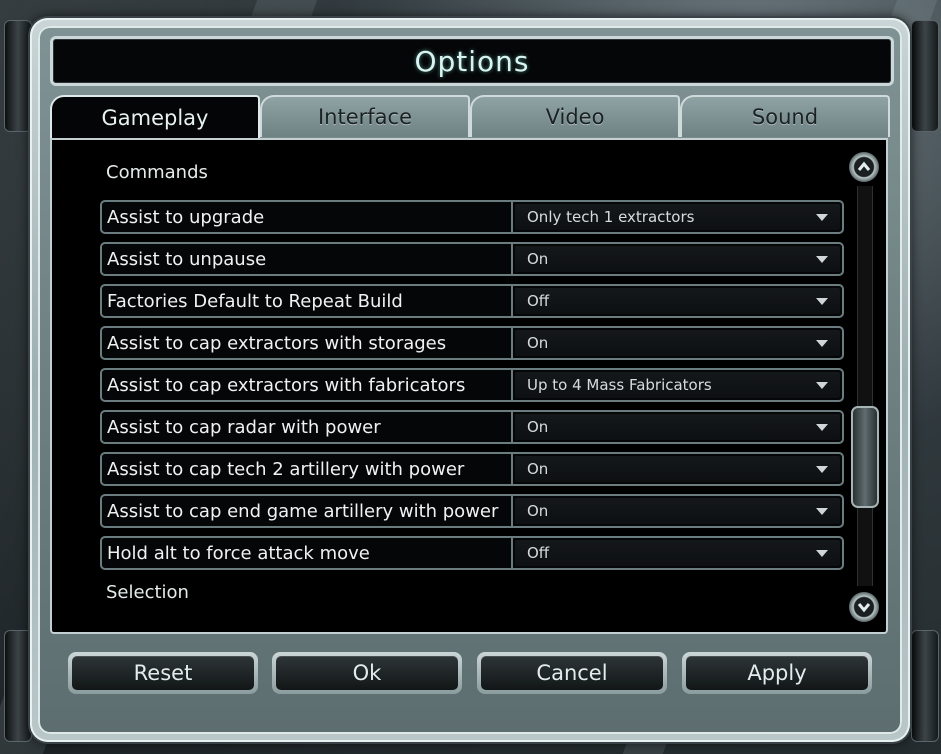 Image resolution: width=941 pixels, height=754 pixels. What do you see at coordinates (785, 116) in the screenshot?
I see `tab-sound: Sound` at bounding box center [785, 116].